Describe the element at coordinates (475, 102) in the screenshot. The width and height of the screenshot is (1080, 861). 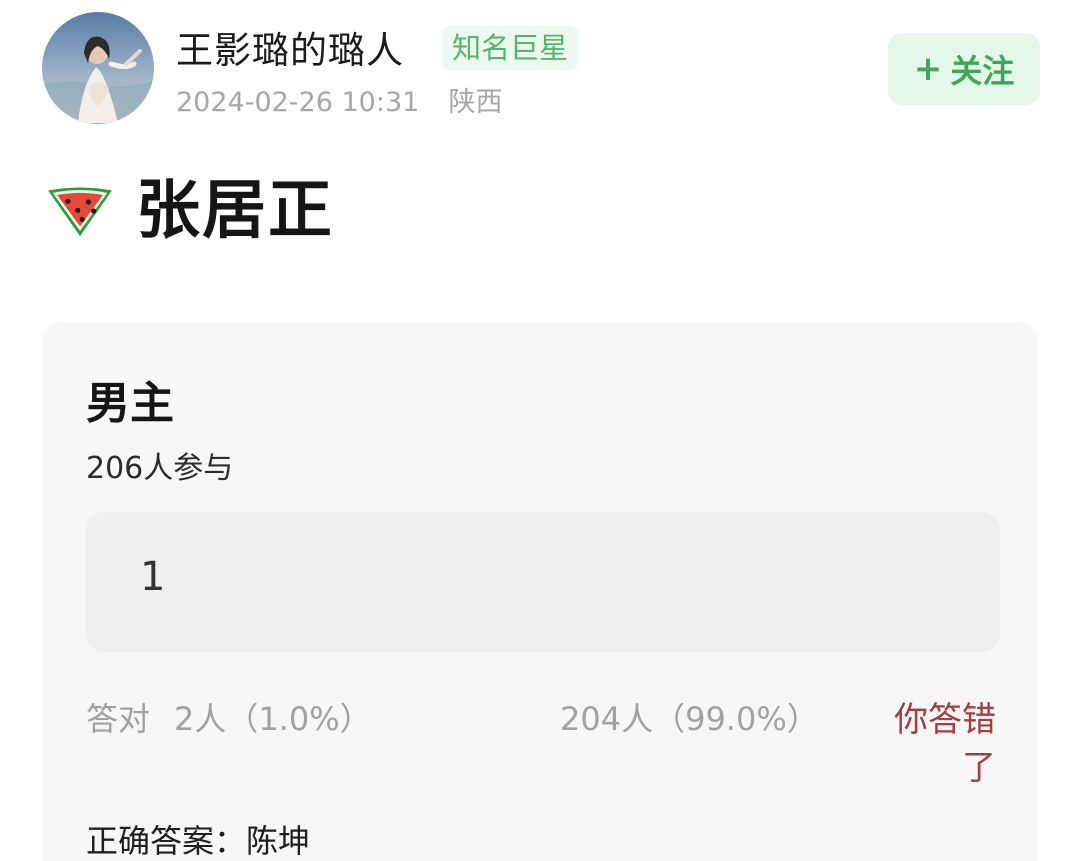
I see `post-location: 陕西` at that location.